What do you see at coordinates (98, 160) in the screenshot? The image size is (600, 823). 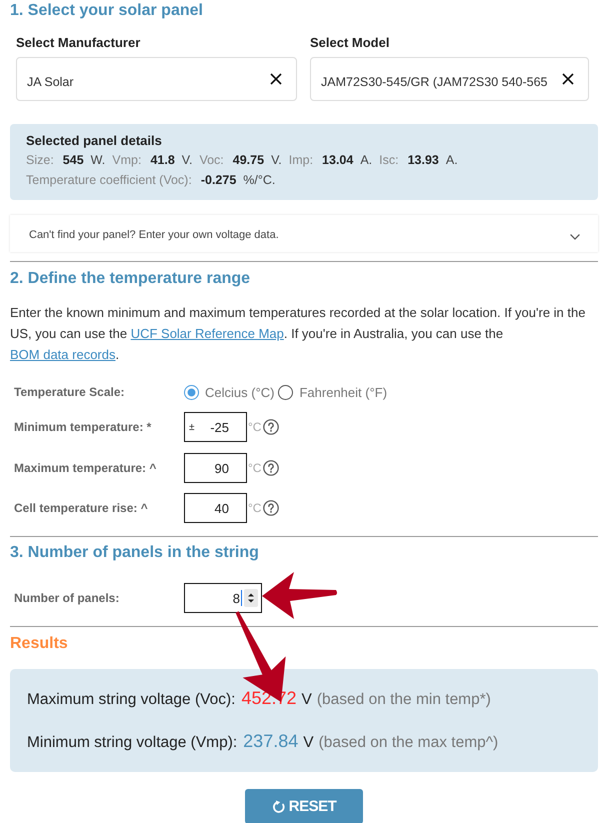 I see `spec-unit: W.` at bounding box center [98, 160].